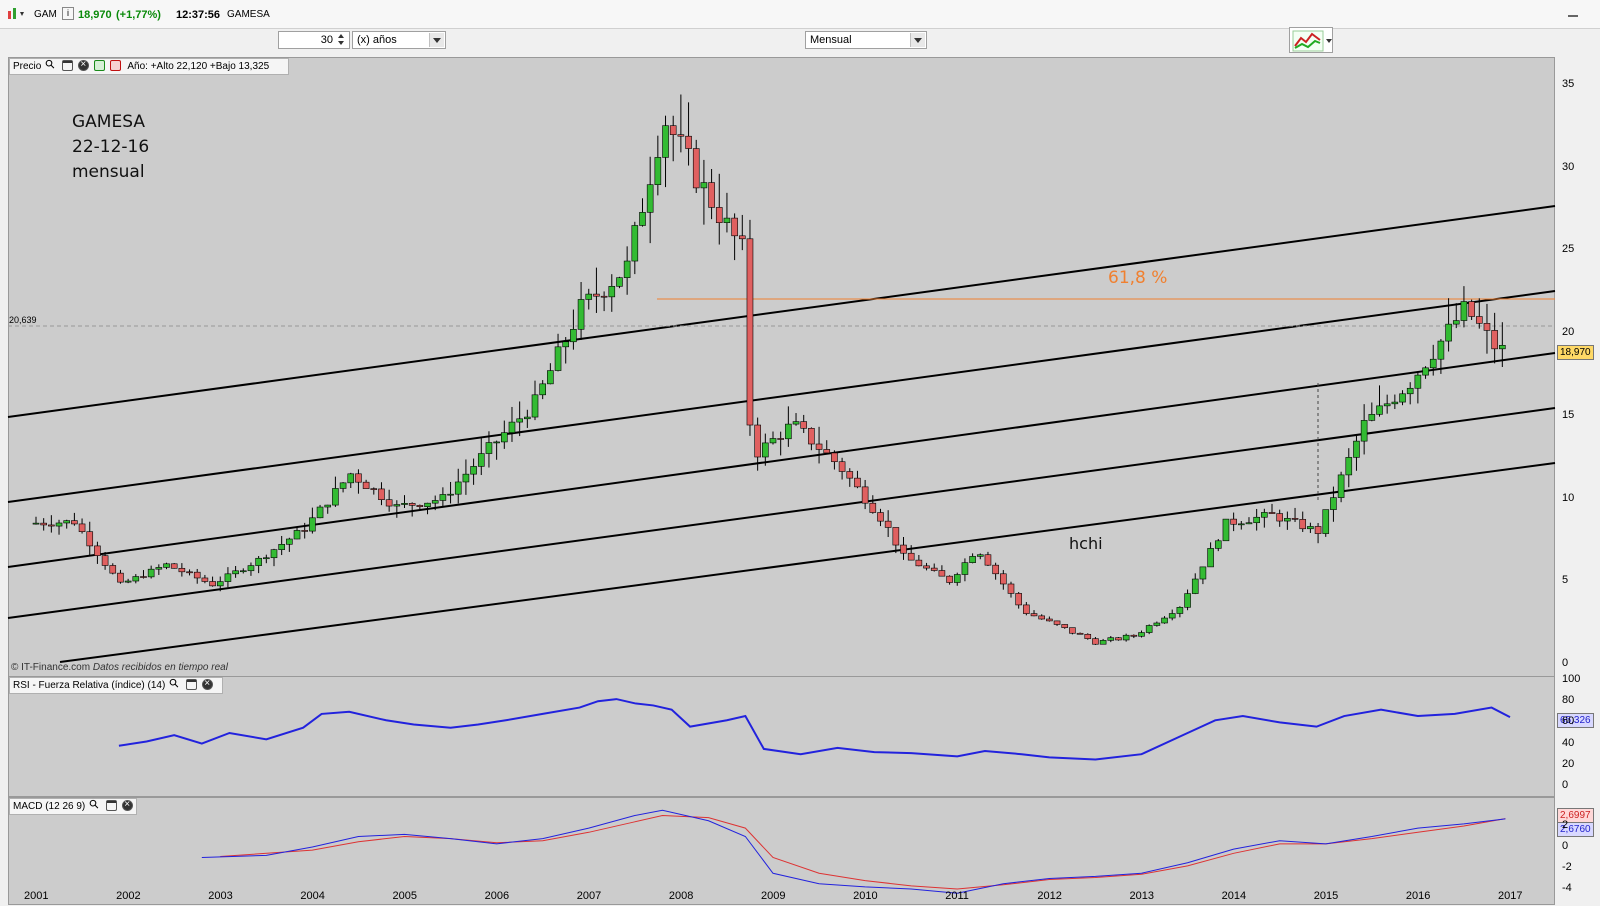 Image resolution: width=1600 pixels, height=906 pixels. I want to click on year-high-low: Año: +Alto 22,120 +Bajo 13,325, so click(198, 66).